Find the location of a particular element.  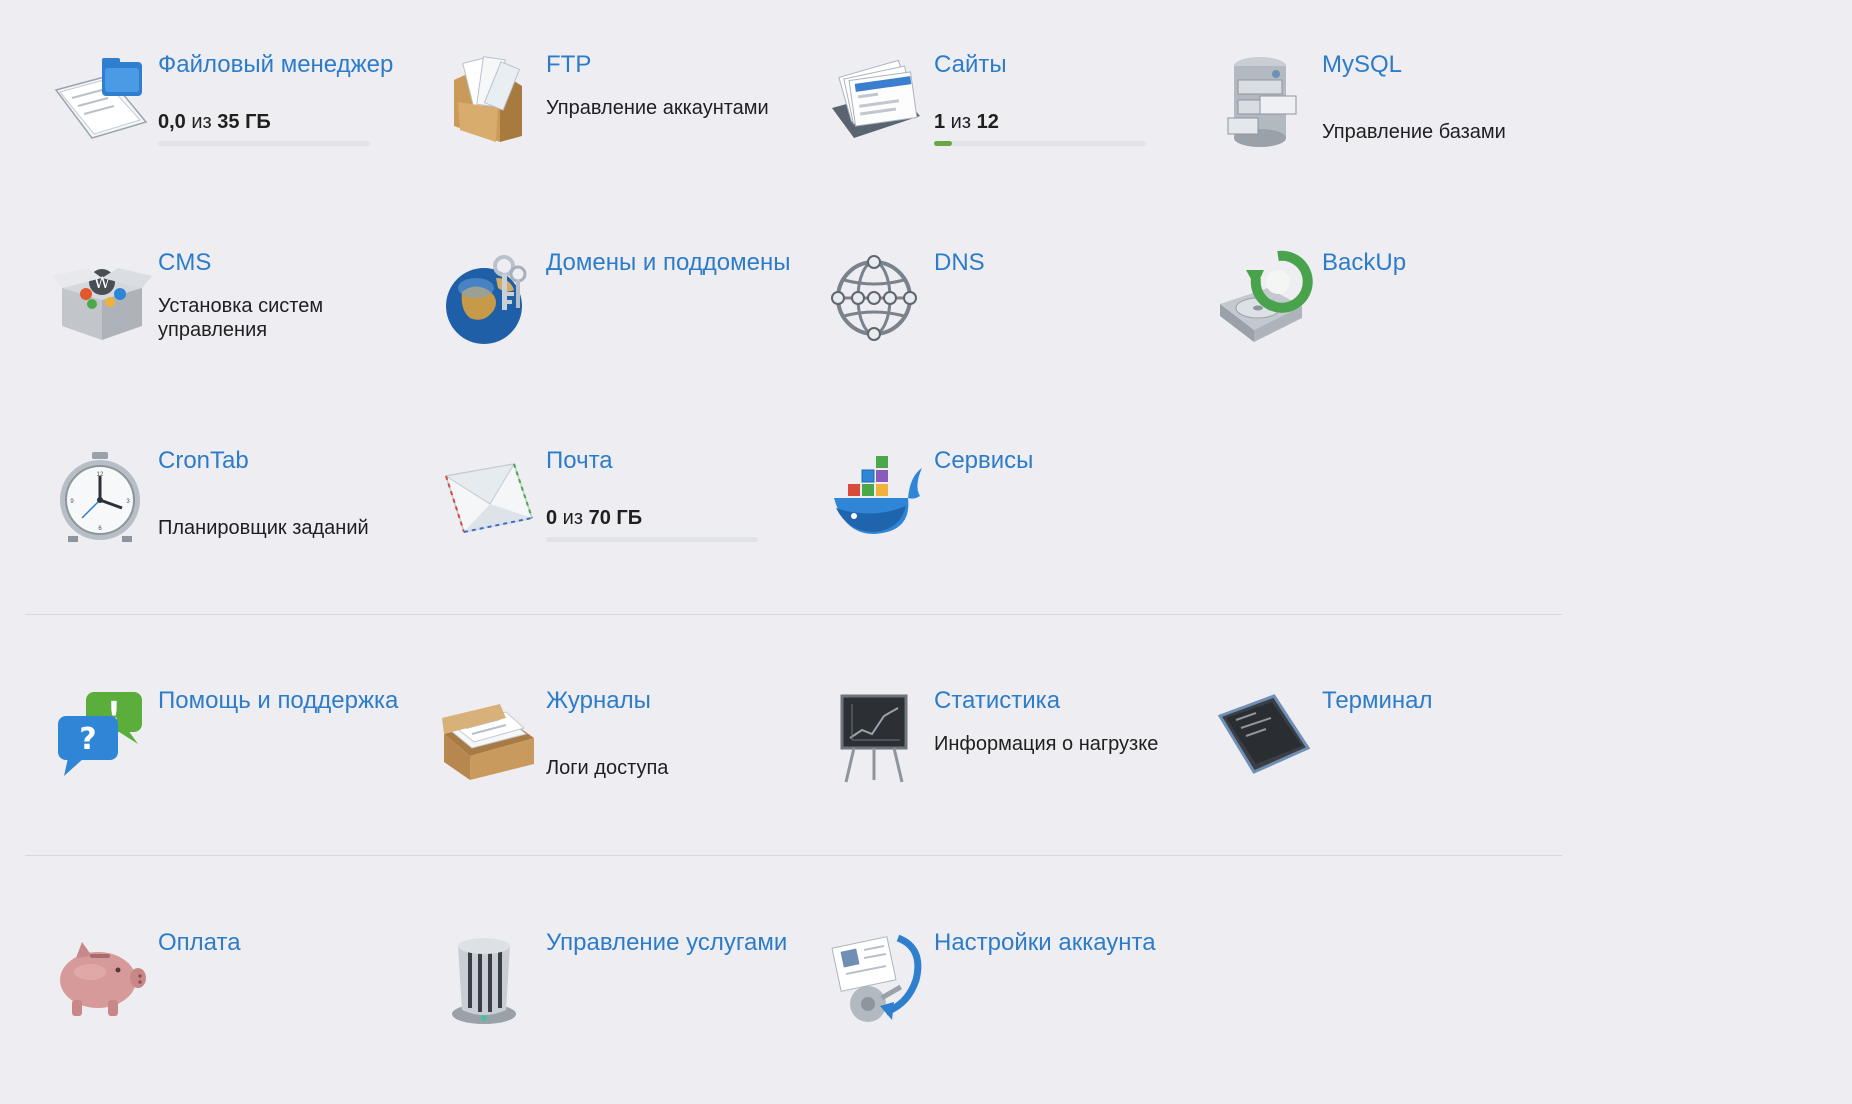

tile-mail: Почта 0 из 70 ГБ is located at coordinates (630, 511).